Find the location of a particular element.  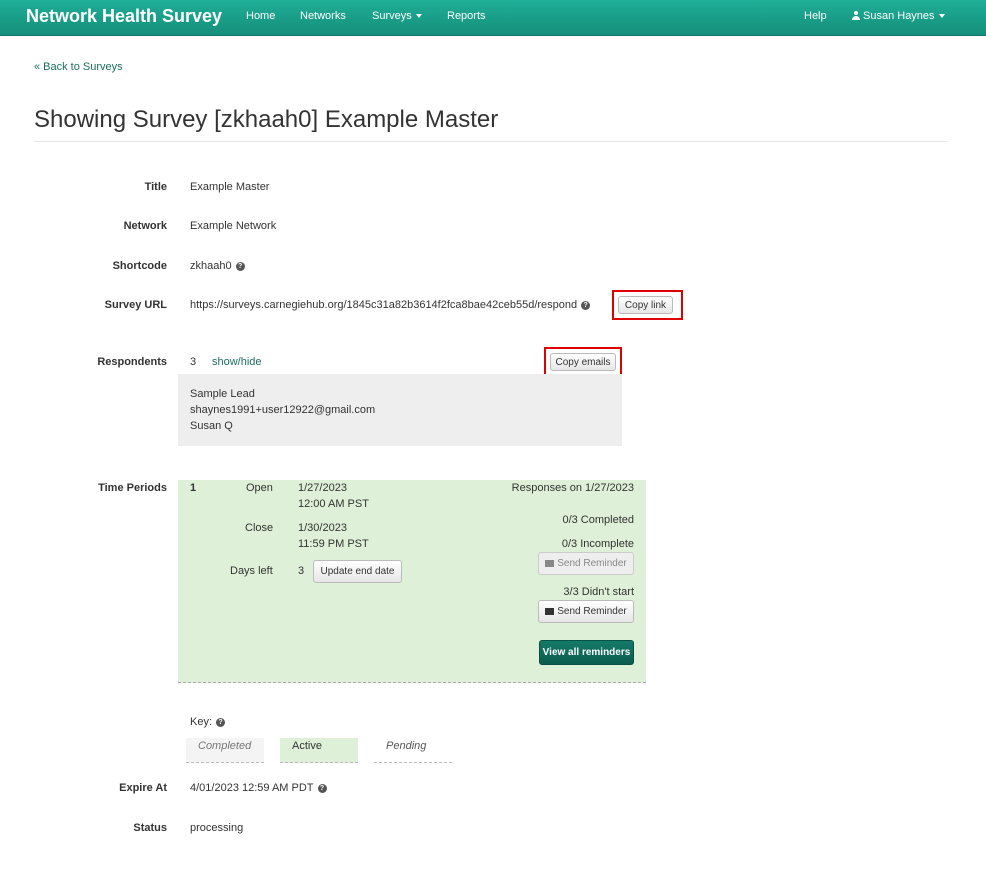

open-time: 12:00 AM PST is located at coordinates (333, 504).